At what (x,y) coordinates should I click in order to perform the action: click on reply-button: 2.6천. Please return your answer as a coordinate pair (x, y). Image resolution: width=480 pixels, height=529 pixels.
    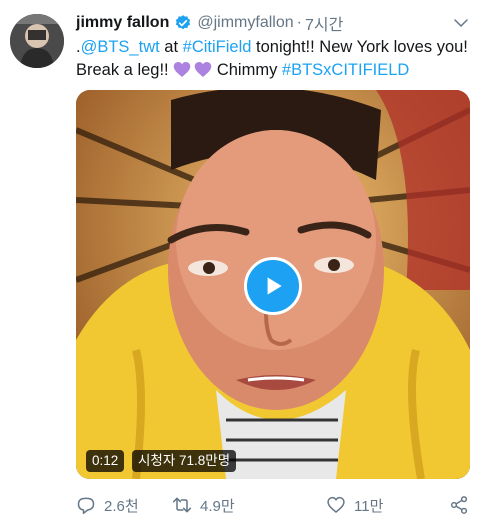
    Looking at the image, I should click on (107, 505).